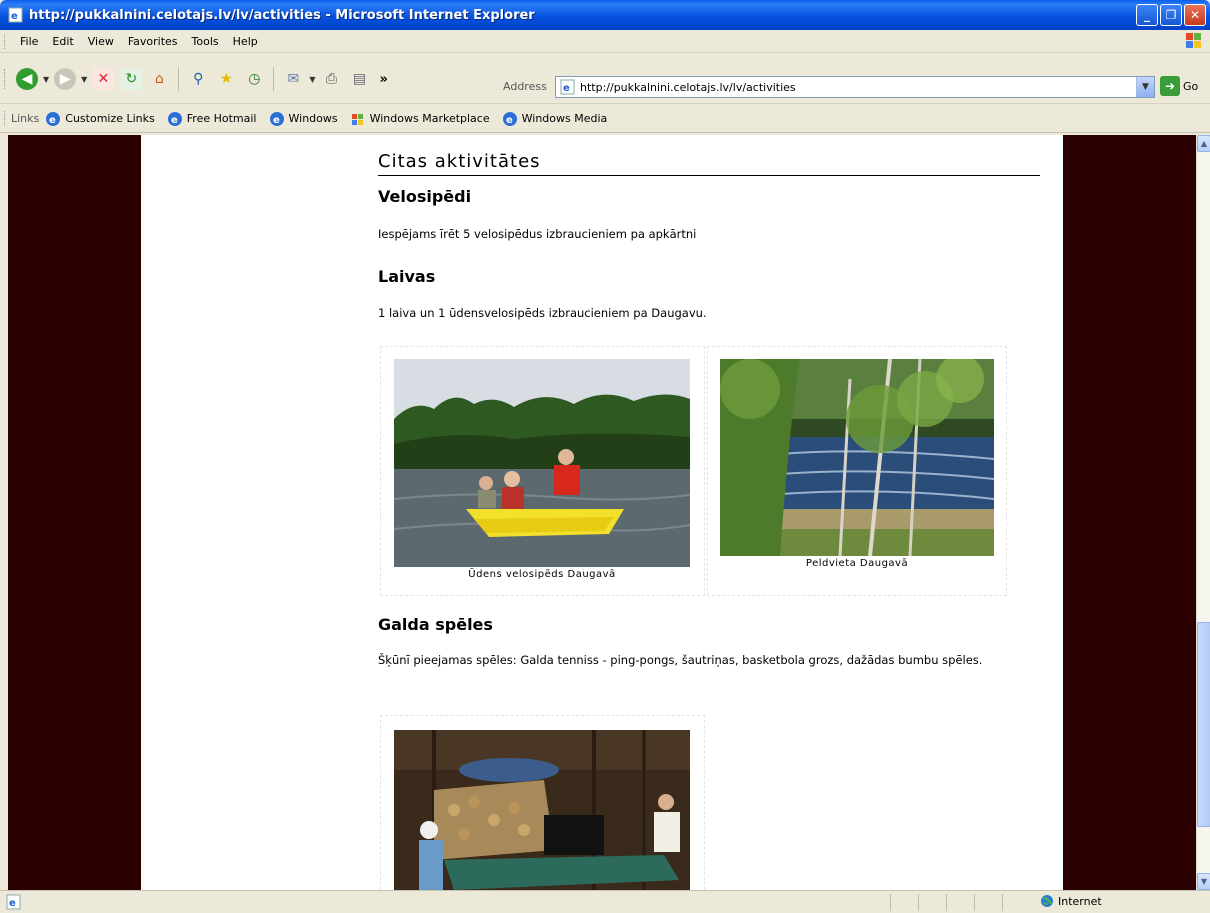 This screenshot has width=1210, height=913. What do you see at coordinates (564, 118) in the screenshot?
I see `link-label: Windows Media` at bounding box center [564, 118].